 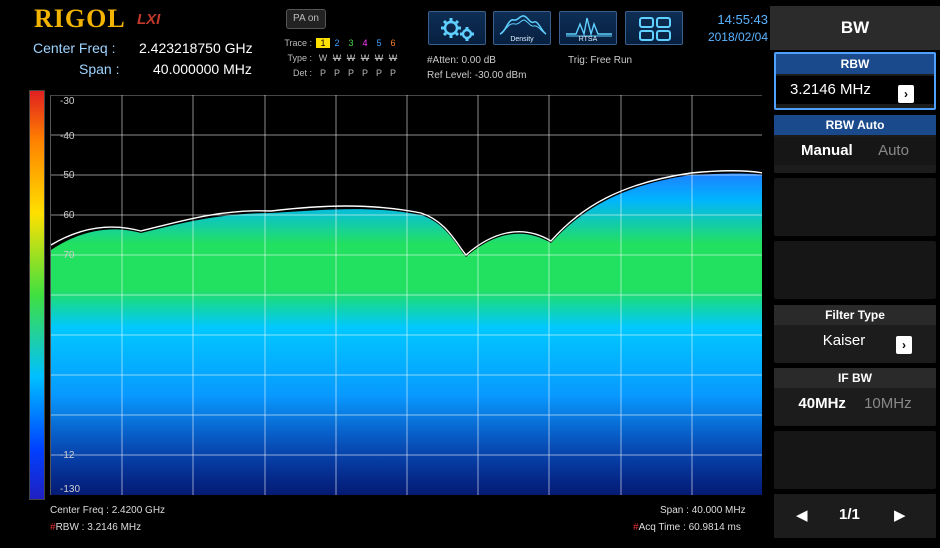 I want to click on if-bw-40mhz-option: 40MHz, so click(x=822, y=403).